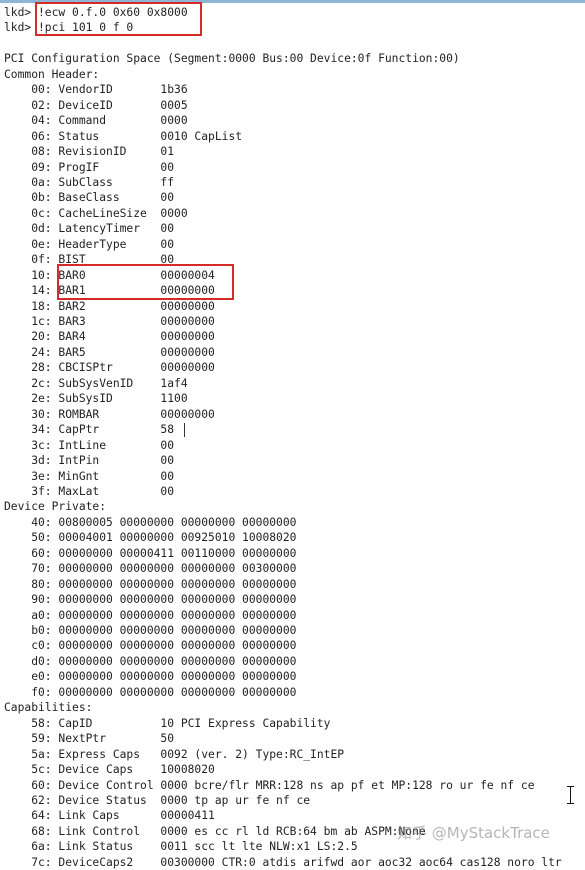  What do you see at coordinates (95, 384) in the screenshot?
I see `console-line: 2c: SubSysVenID 1af4` at bounding box center [95, 384].